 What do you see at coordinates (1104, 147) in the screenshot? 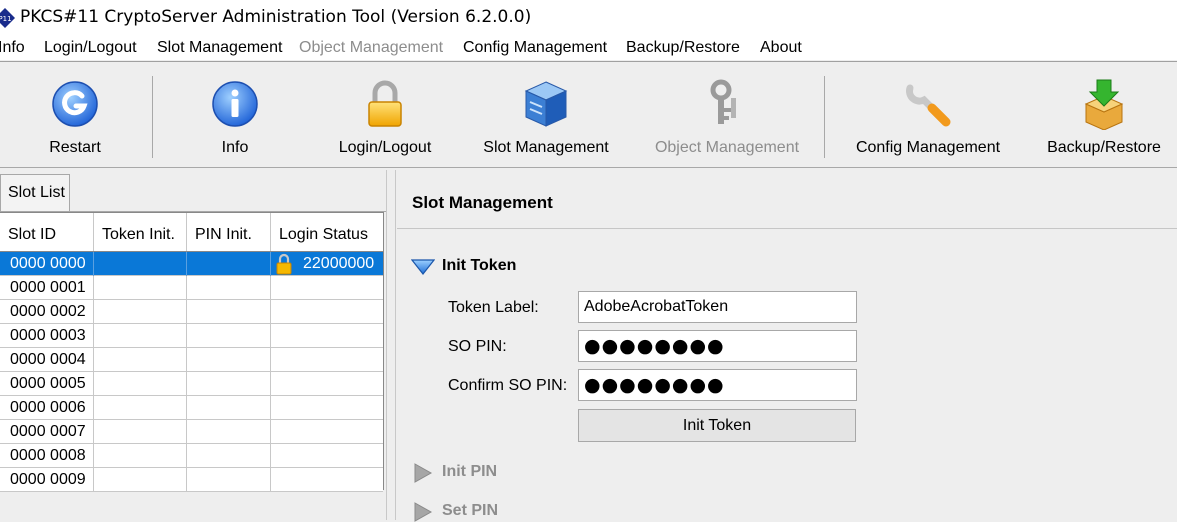
I see `toolbar-backup-restore-label: Backup/Restore` at bounding box center [1104, 147].